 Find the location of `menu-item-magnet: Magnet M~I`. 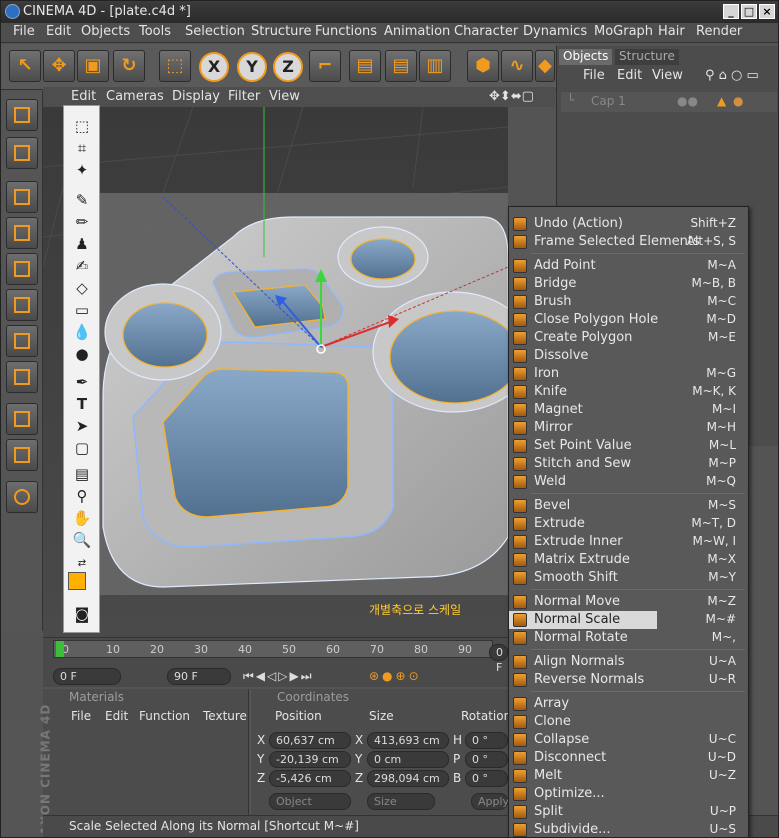

menu-item-magnet: Magnet M~I is located at coordinates (629, 410).